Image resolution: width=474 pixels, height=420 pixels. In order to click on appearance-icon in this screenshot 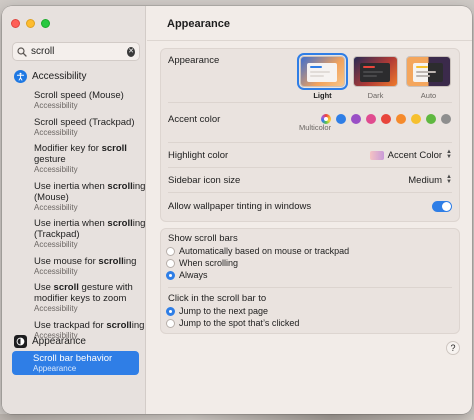, I will do `click(20, 341)`.